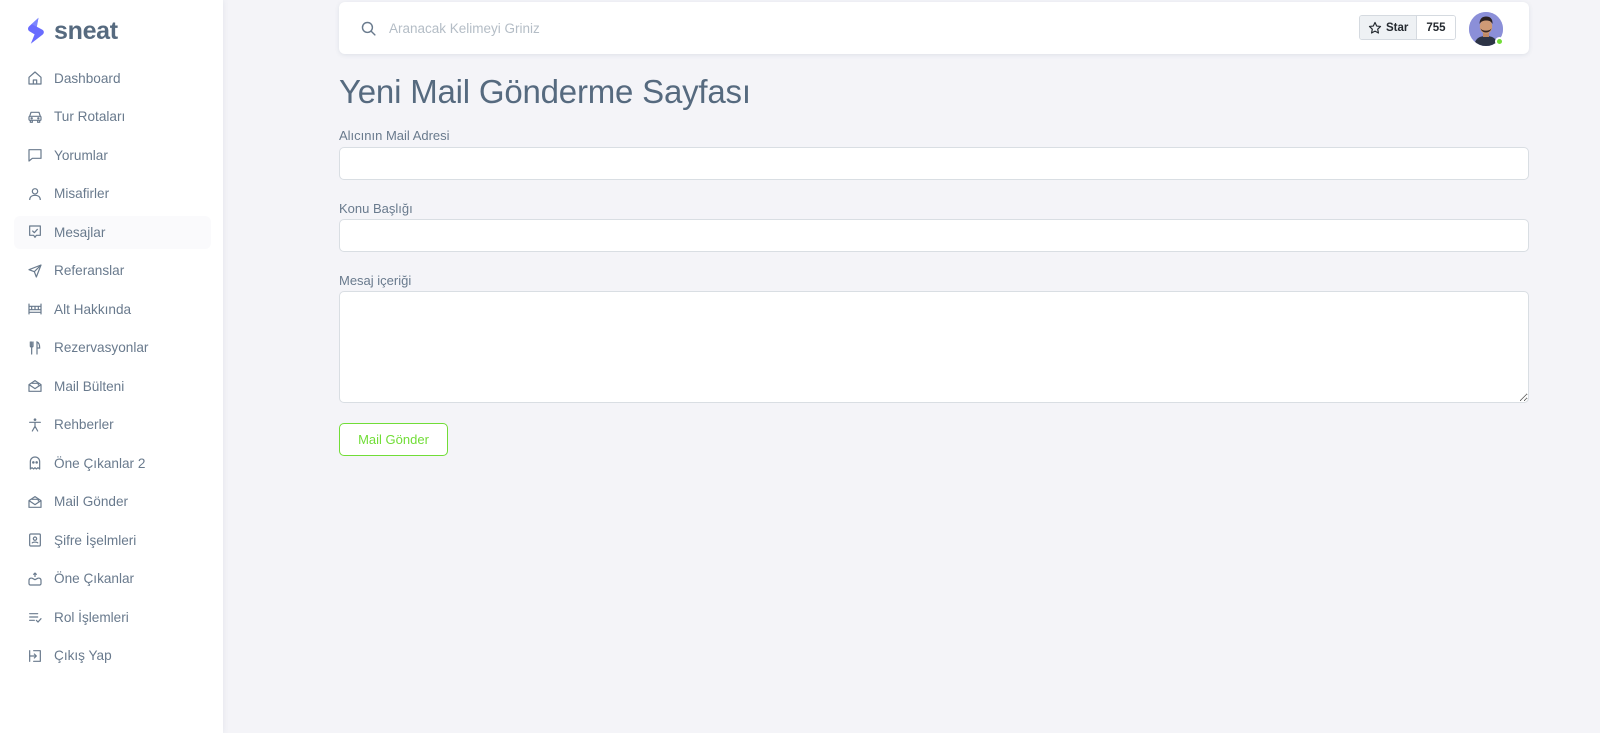 This screenshot has width=1600, height=733. What do you see at coordinates (80, 232) in the screenshot?
I see `sidebar-item-label: Mesajlar` at bounding box center [80, 232].